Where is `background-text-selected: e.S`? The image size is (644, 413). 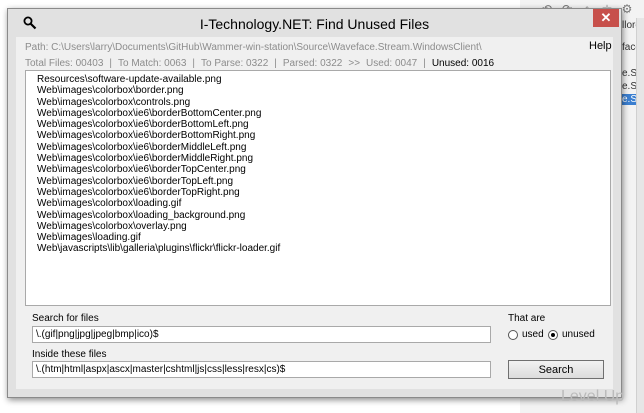 background-text-selected: e.S is located at coordinates (630, 99).